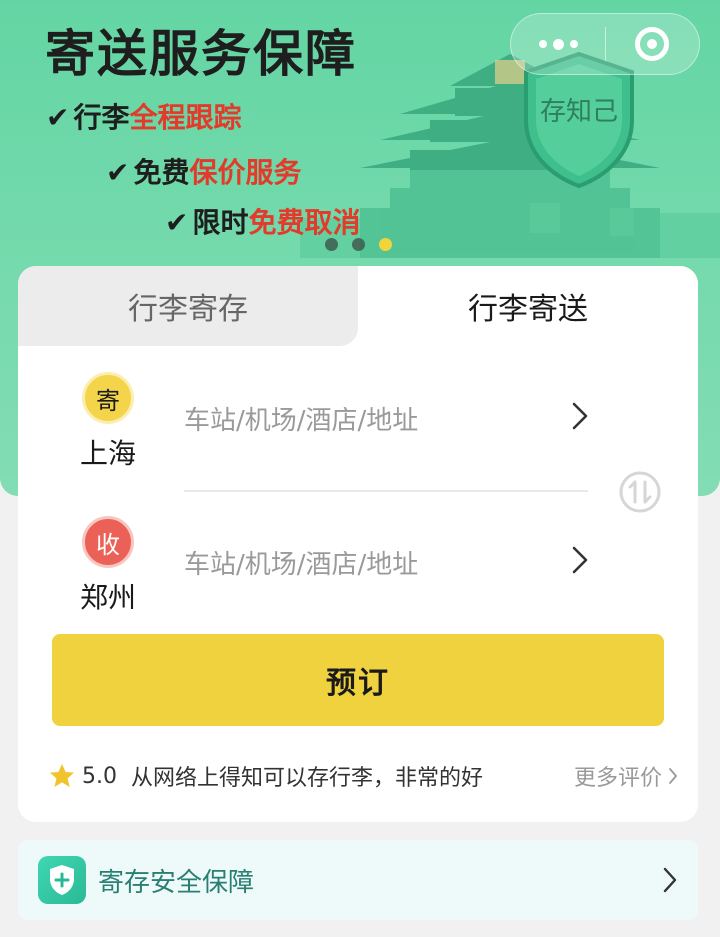 The width and height of the screenshot is (720, 937). I want to click on banner-title: 寄送服务保障, so click(201, 54).